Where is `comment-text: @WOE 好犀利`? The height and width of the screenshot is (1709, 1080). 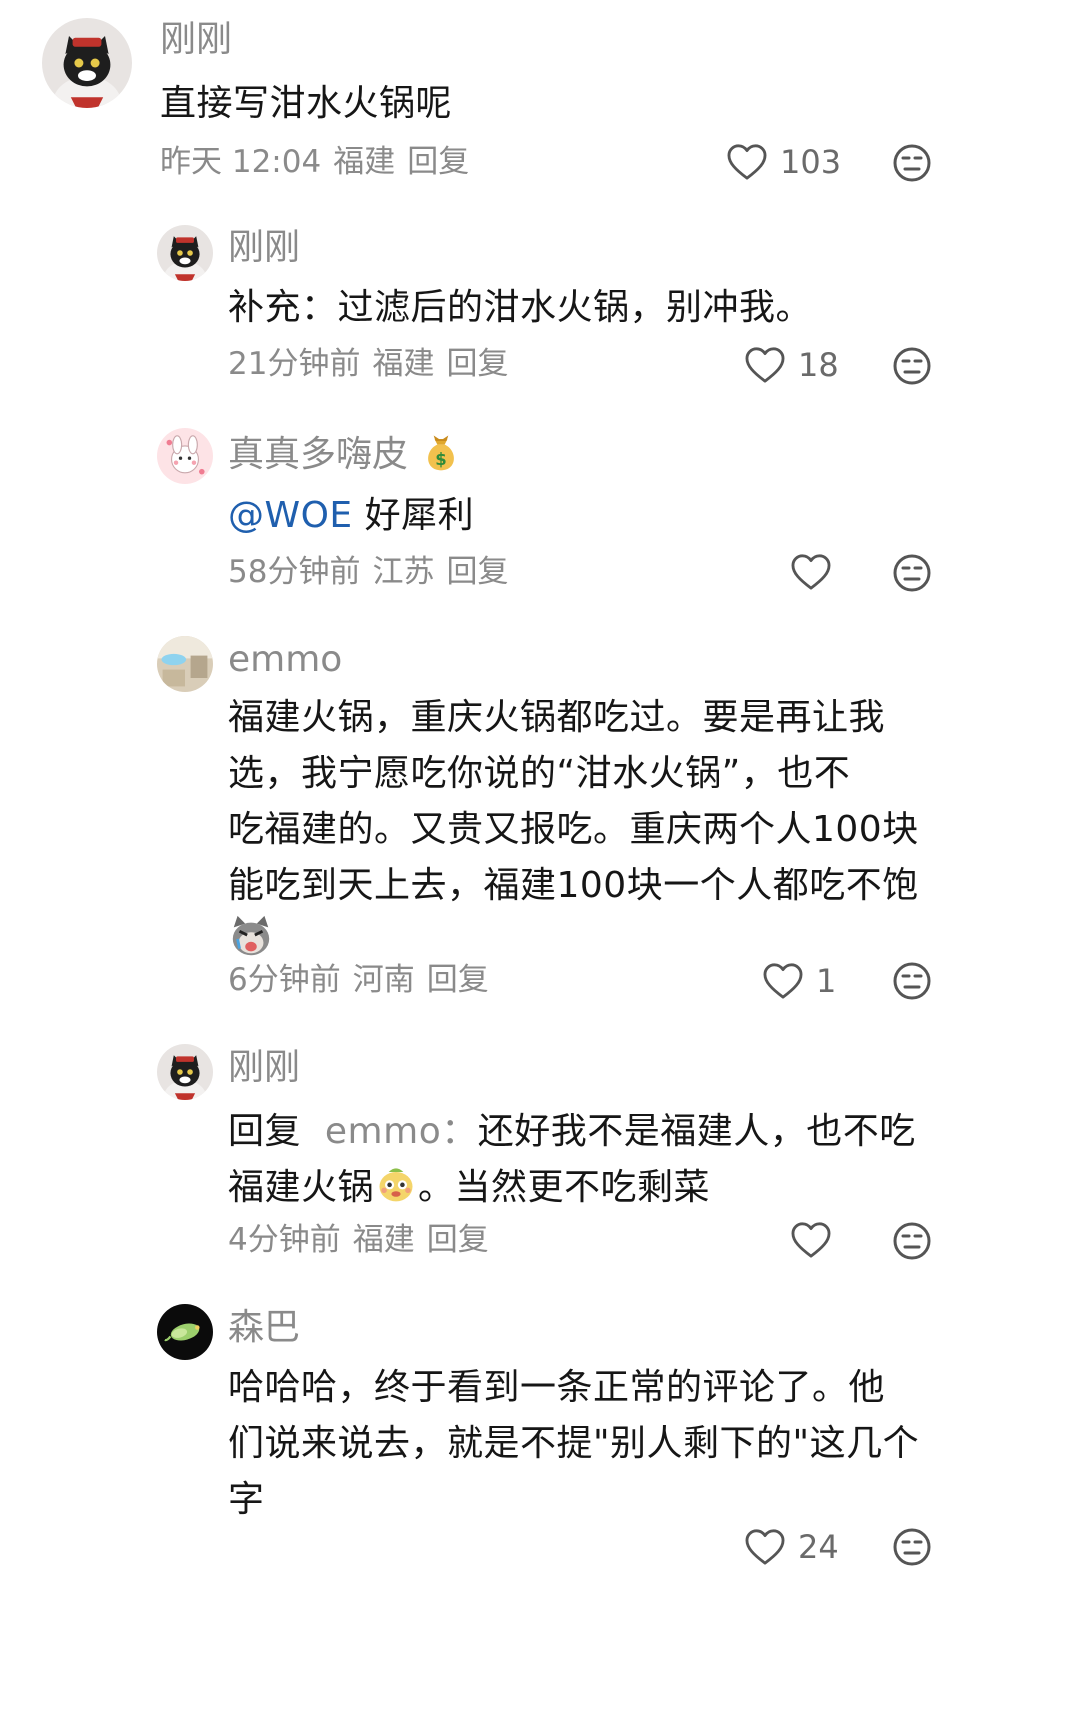 comment-text: @WOE 好犀利 is located at coordinates (351, 516).